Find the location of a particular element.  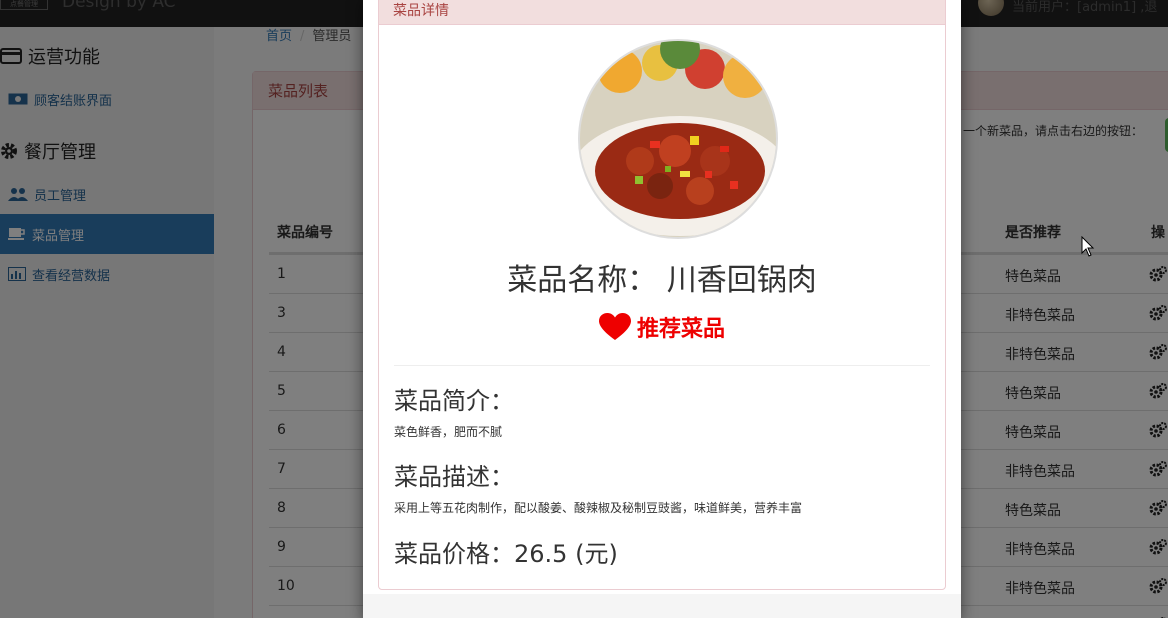

dish-photo is located at coordinates (678, 139).